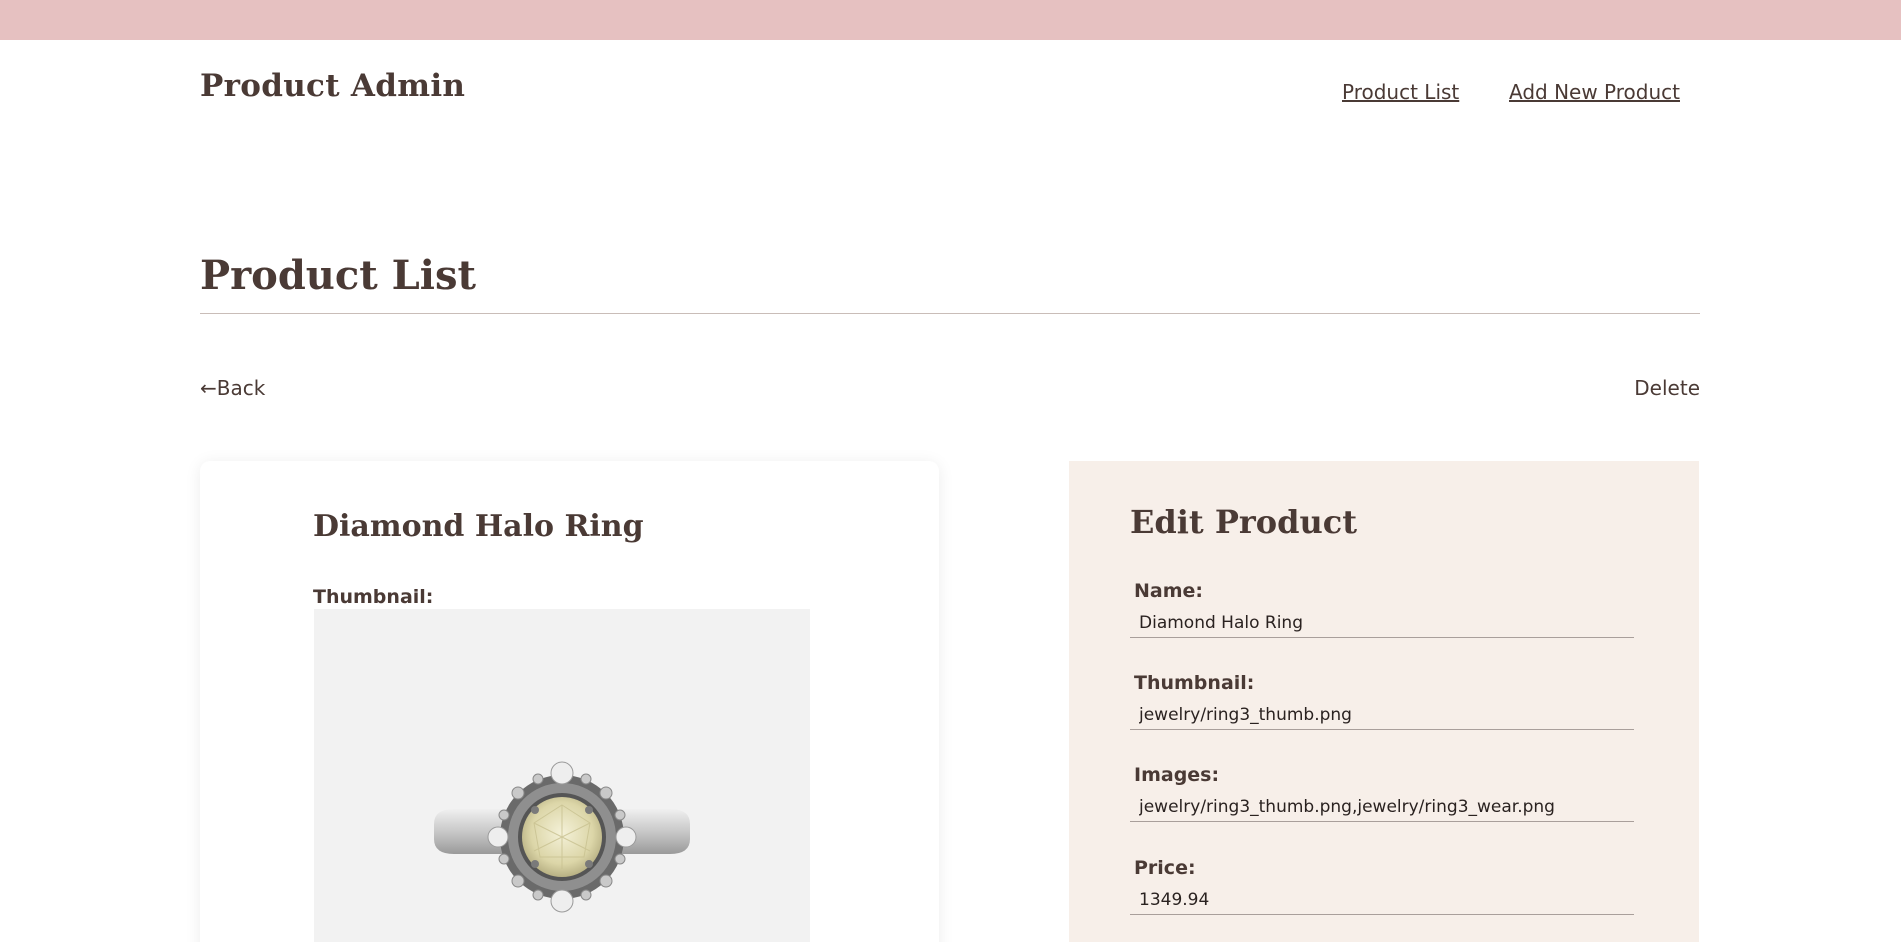 This screenshot has width=1901, height=942. I want to click on price-field-group: Price:, so click(1382, 886).